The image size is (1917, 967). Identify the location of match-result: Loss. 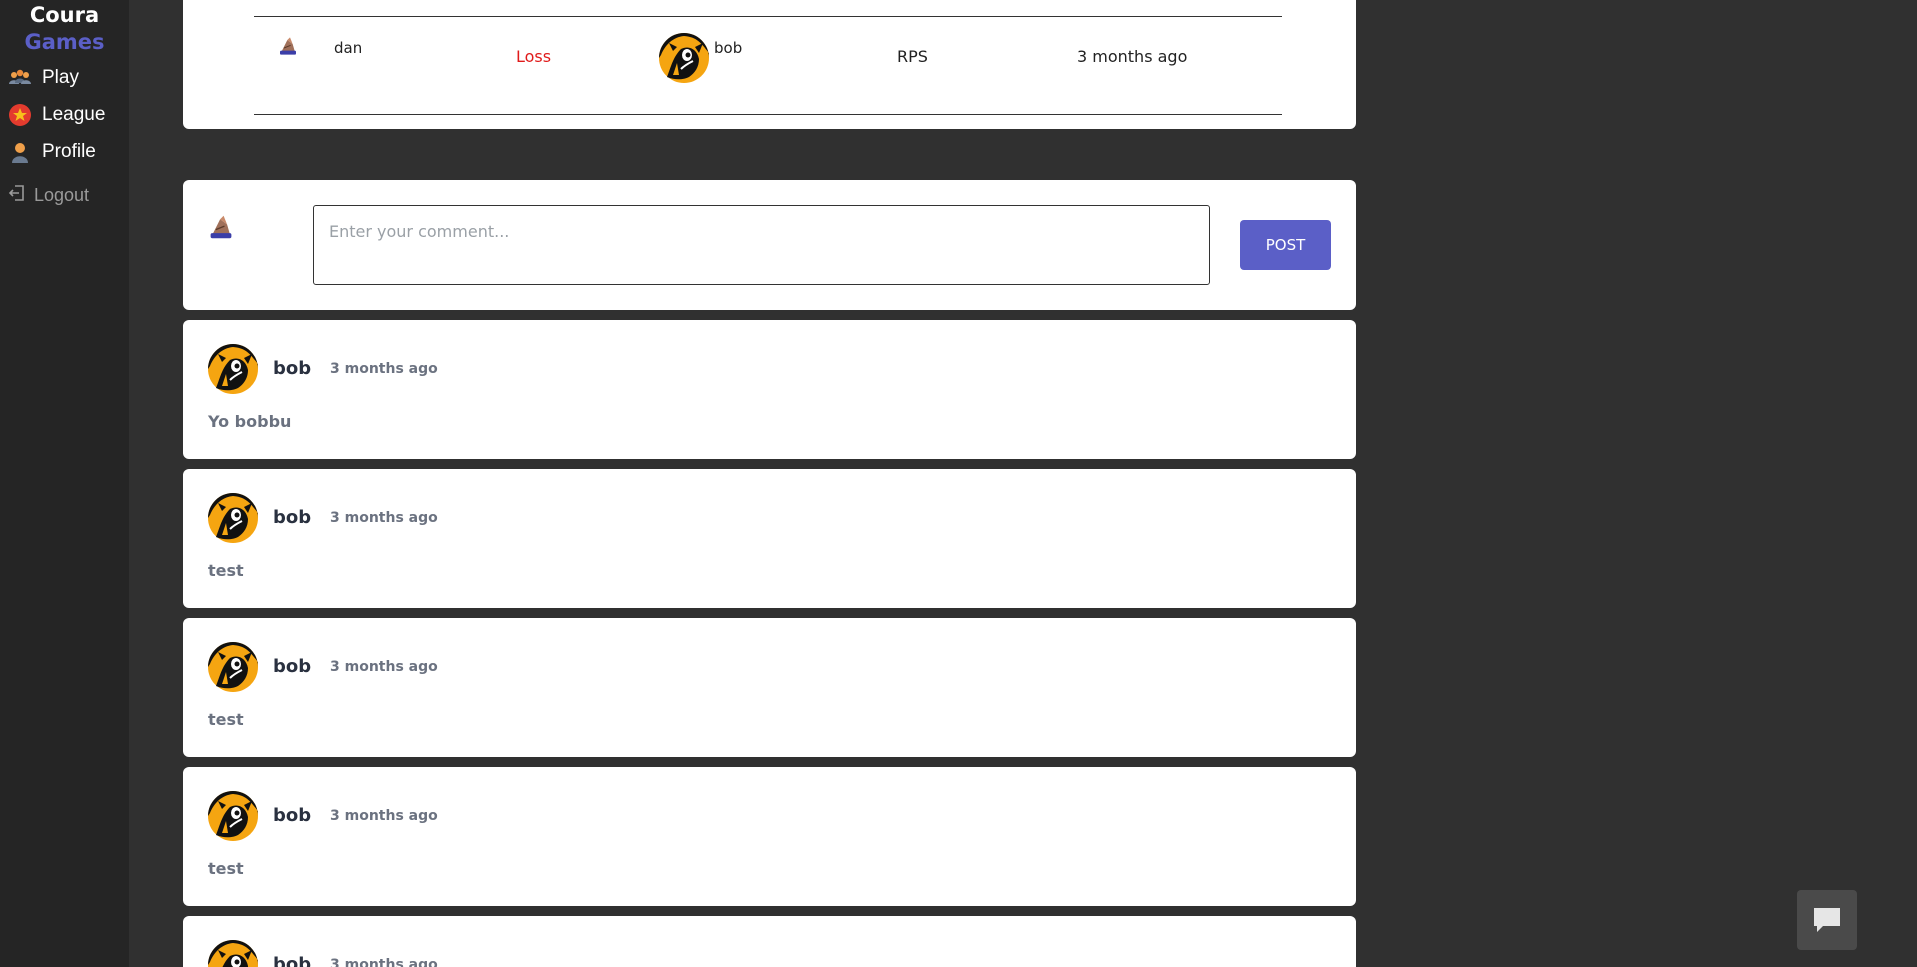
(534, 56).